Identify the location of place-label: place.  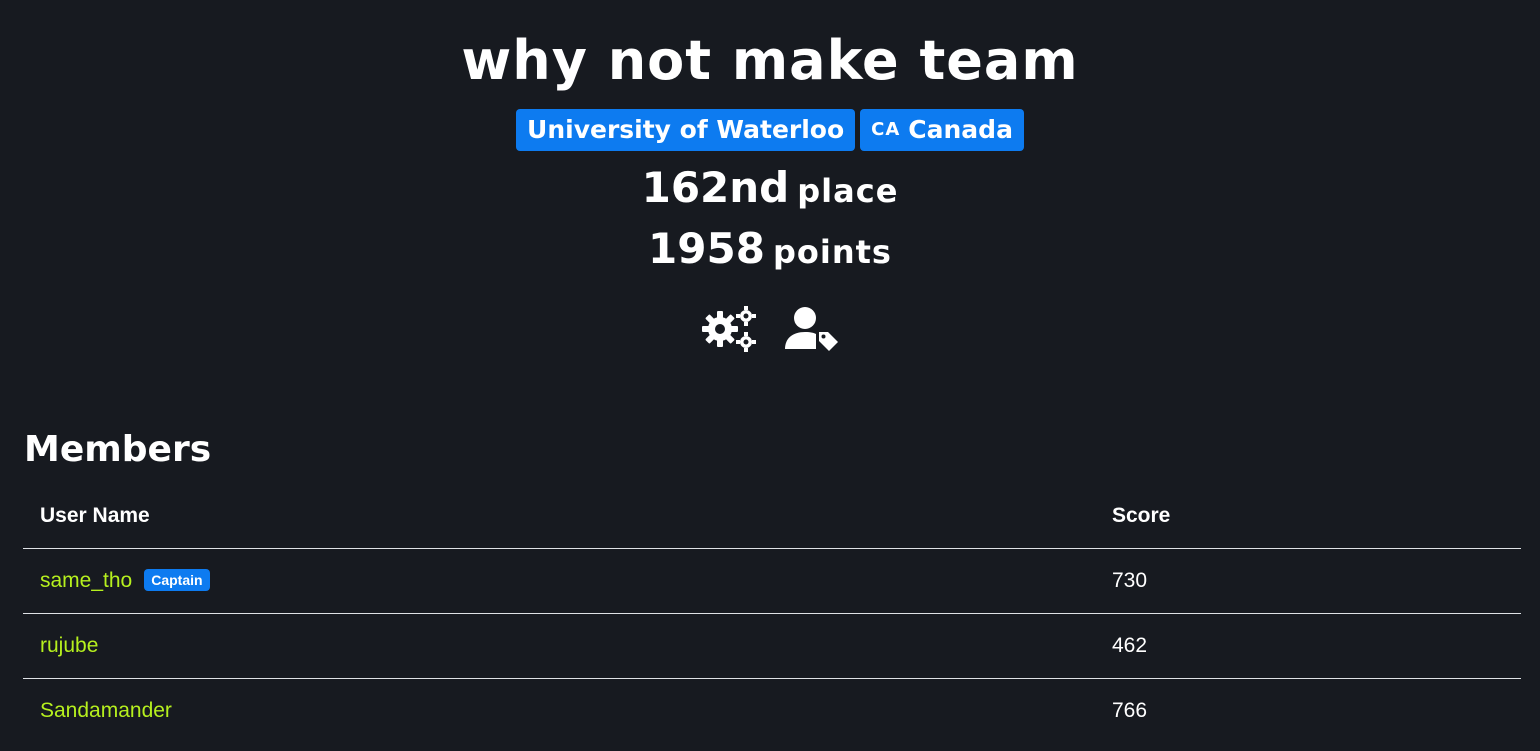
(848, 191).